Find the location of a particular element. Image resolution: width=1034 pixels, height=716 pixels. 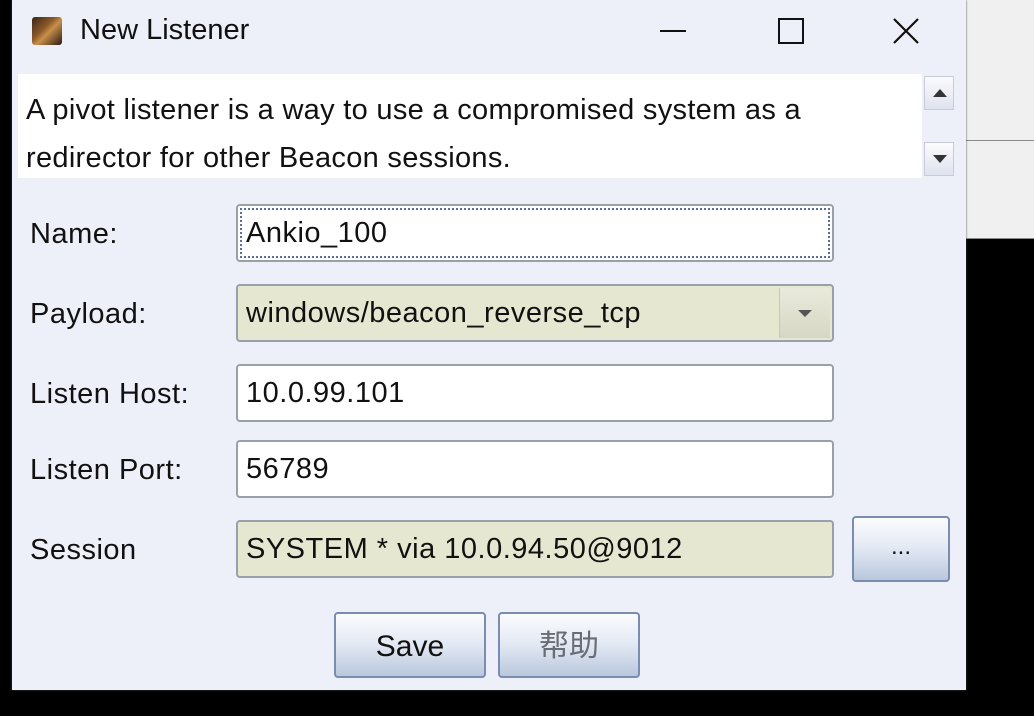

listen-host-label: Listen Host: is located at coordinates (110, 394).